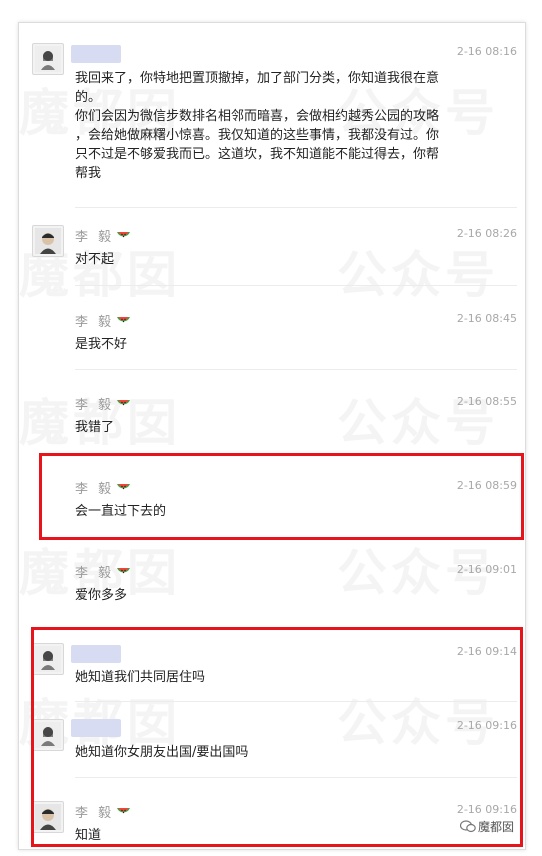  Describe the element at coordinates (88, 97) in the screenshot. I see `message-line: 的。` at that location.